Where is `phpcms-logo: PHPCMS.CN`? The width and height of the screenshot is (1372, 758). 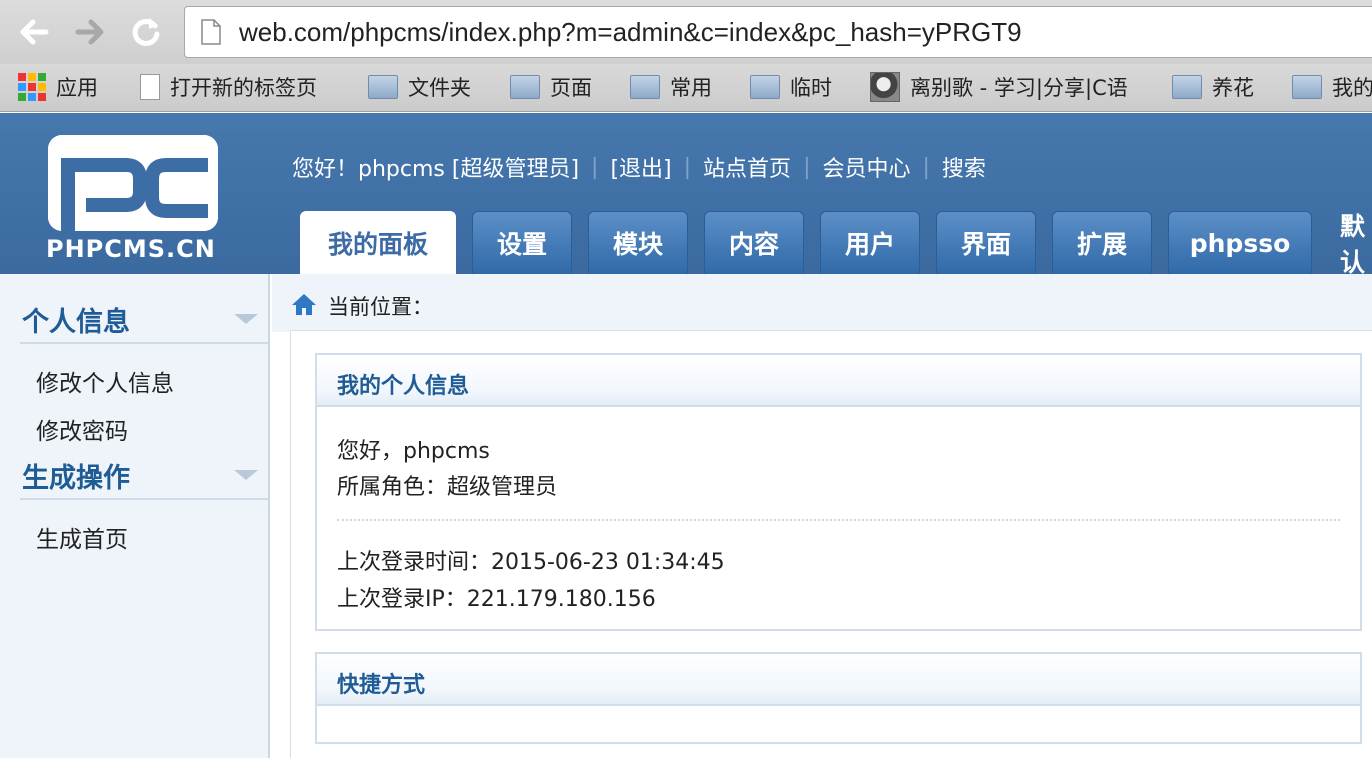
phpcms-logo: PHPCMS.CN is located at coordinates (133, 199).